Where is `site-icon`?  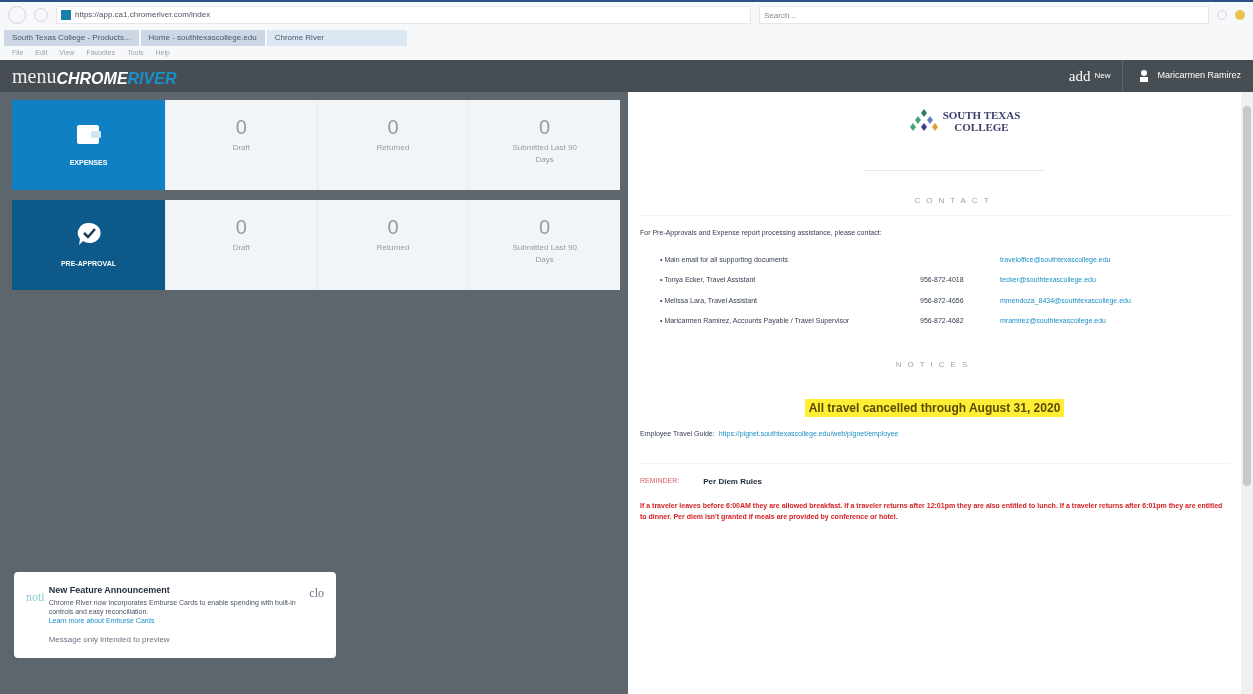
site-icon is located at coordinates (66, 15).